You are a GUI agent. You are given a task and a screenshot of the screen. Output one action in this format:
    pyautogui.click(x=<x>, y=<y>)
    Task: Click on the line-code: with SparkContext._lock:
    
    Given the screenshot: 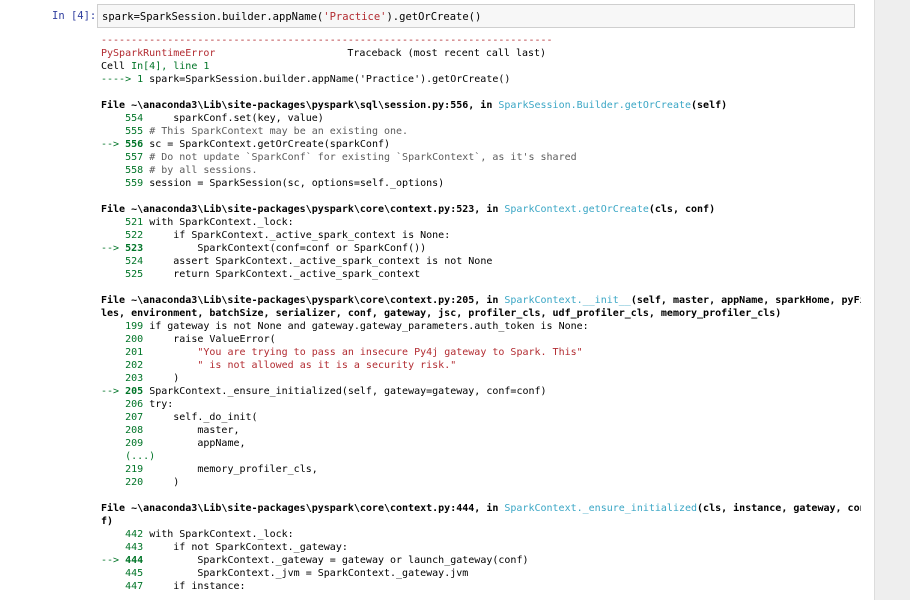 What is the action you would take?
    pyautogui.click(x=221, y=222)
    